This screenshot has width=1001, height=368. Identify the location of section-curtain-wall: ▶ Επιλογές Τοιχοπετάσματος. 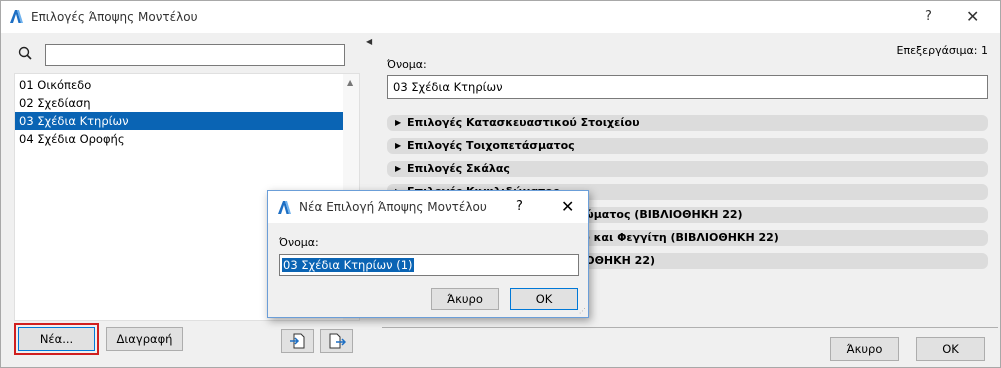
(687, 146).